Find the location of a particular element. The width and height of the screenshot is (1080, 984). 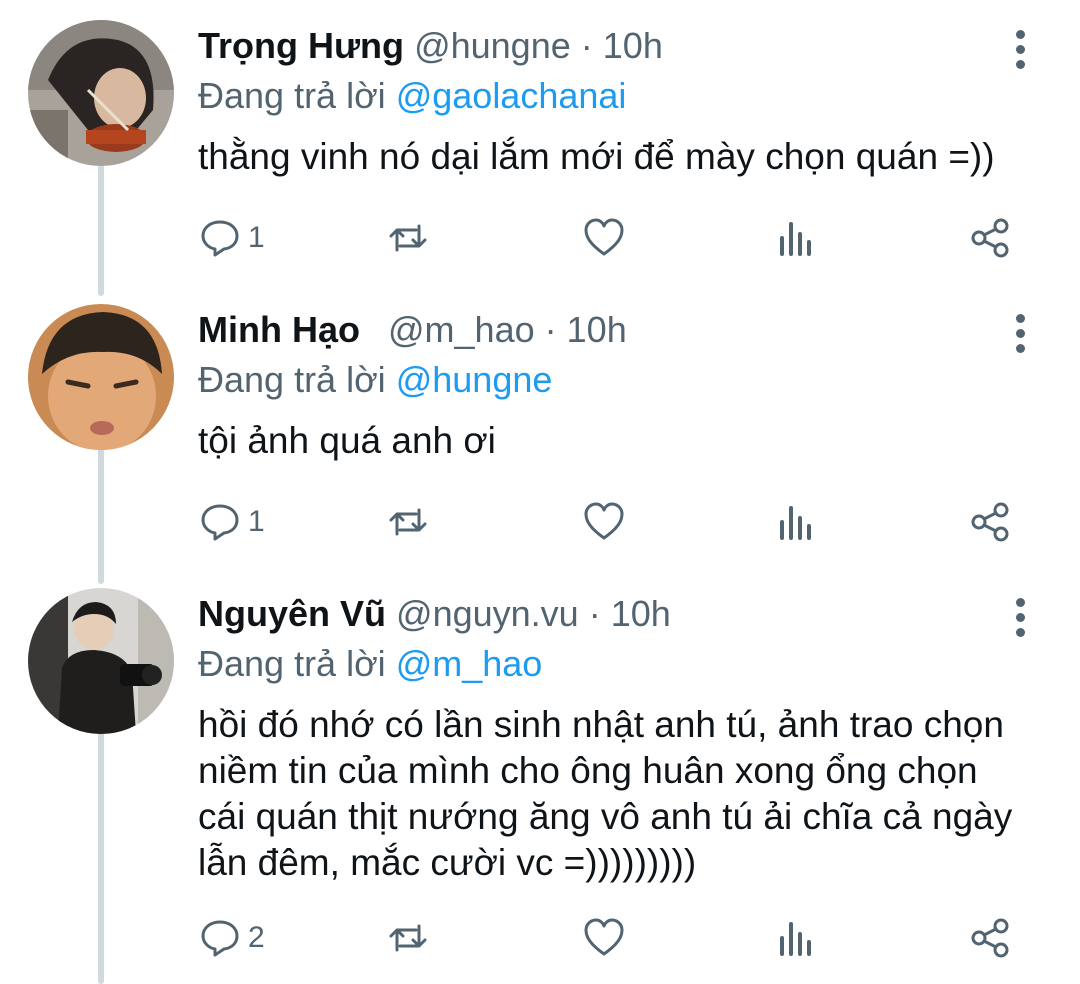

action-bar: 2 is located at coordinates (613, 938).